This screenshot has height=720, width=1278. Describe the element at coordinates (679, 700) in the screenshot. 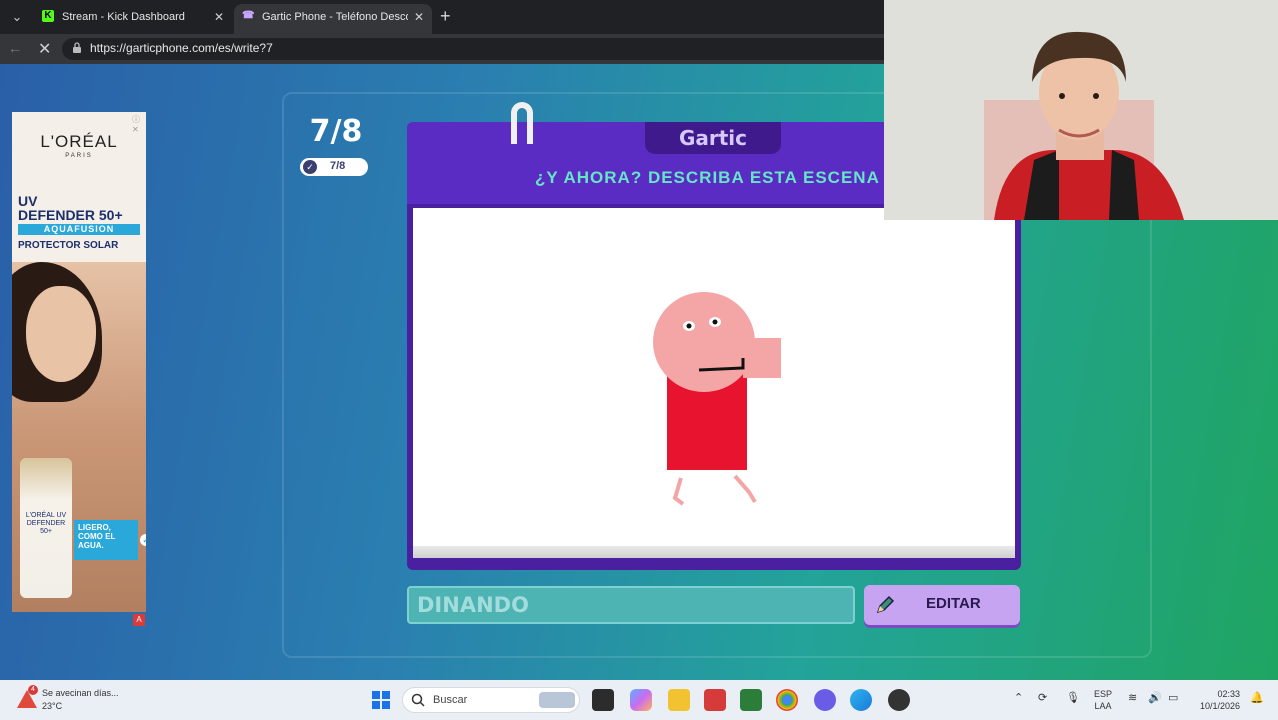

I see `file-explorer-icon` at that location.